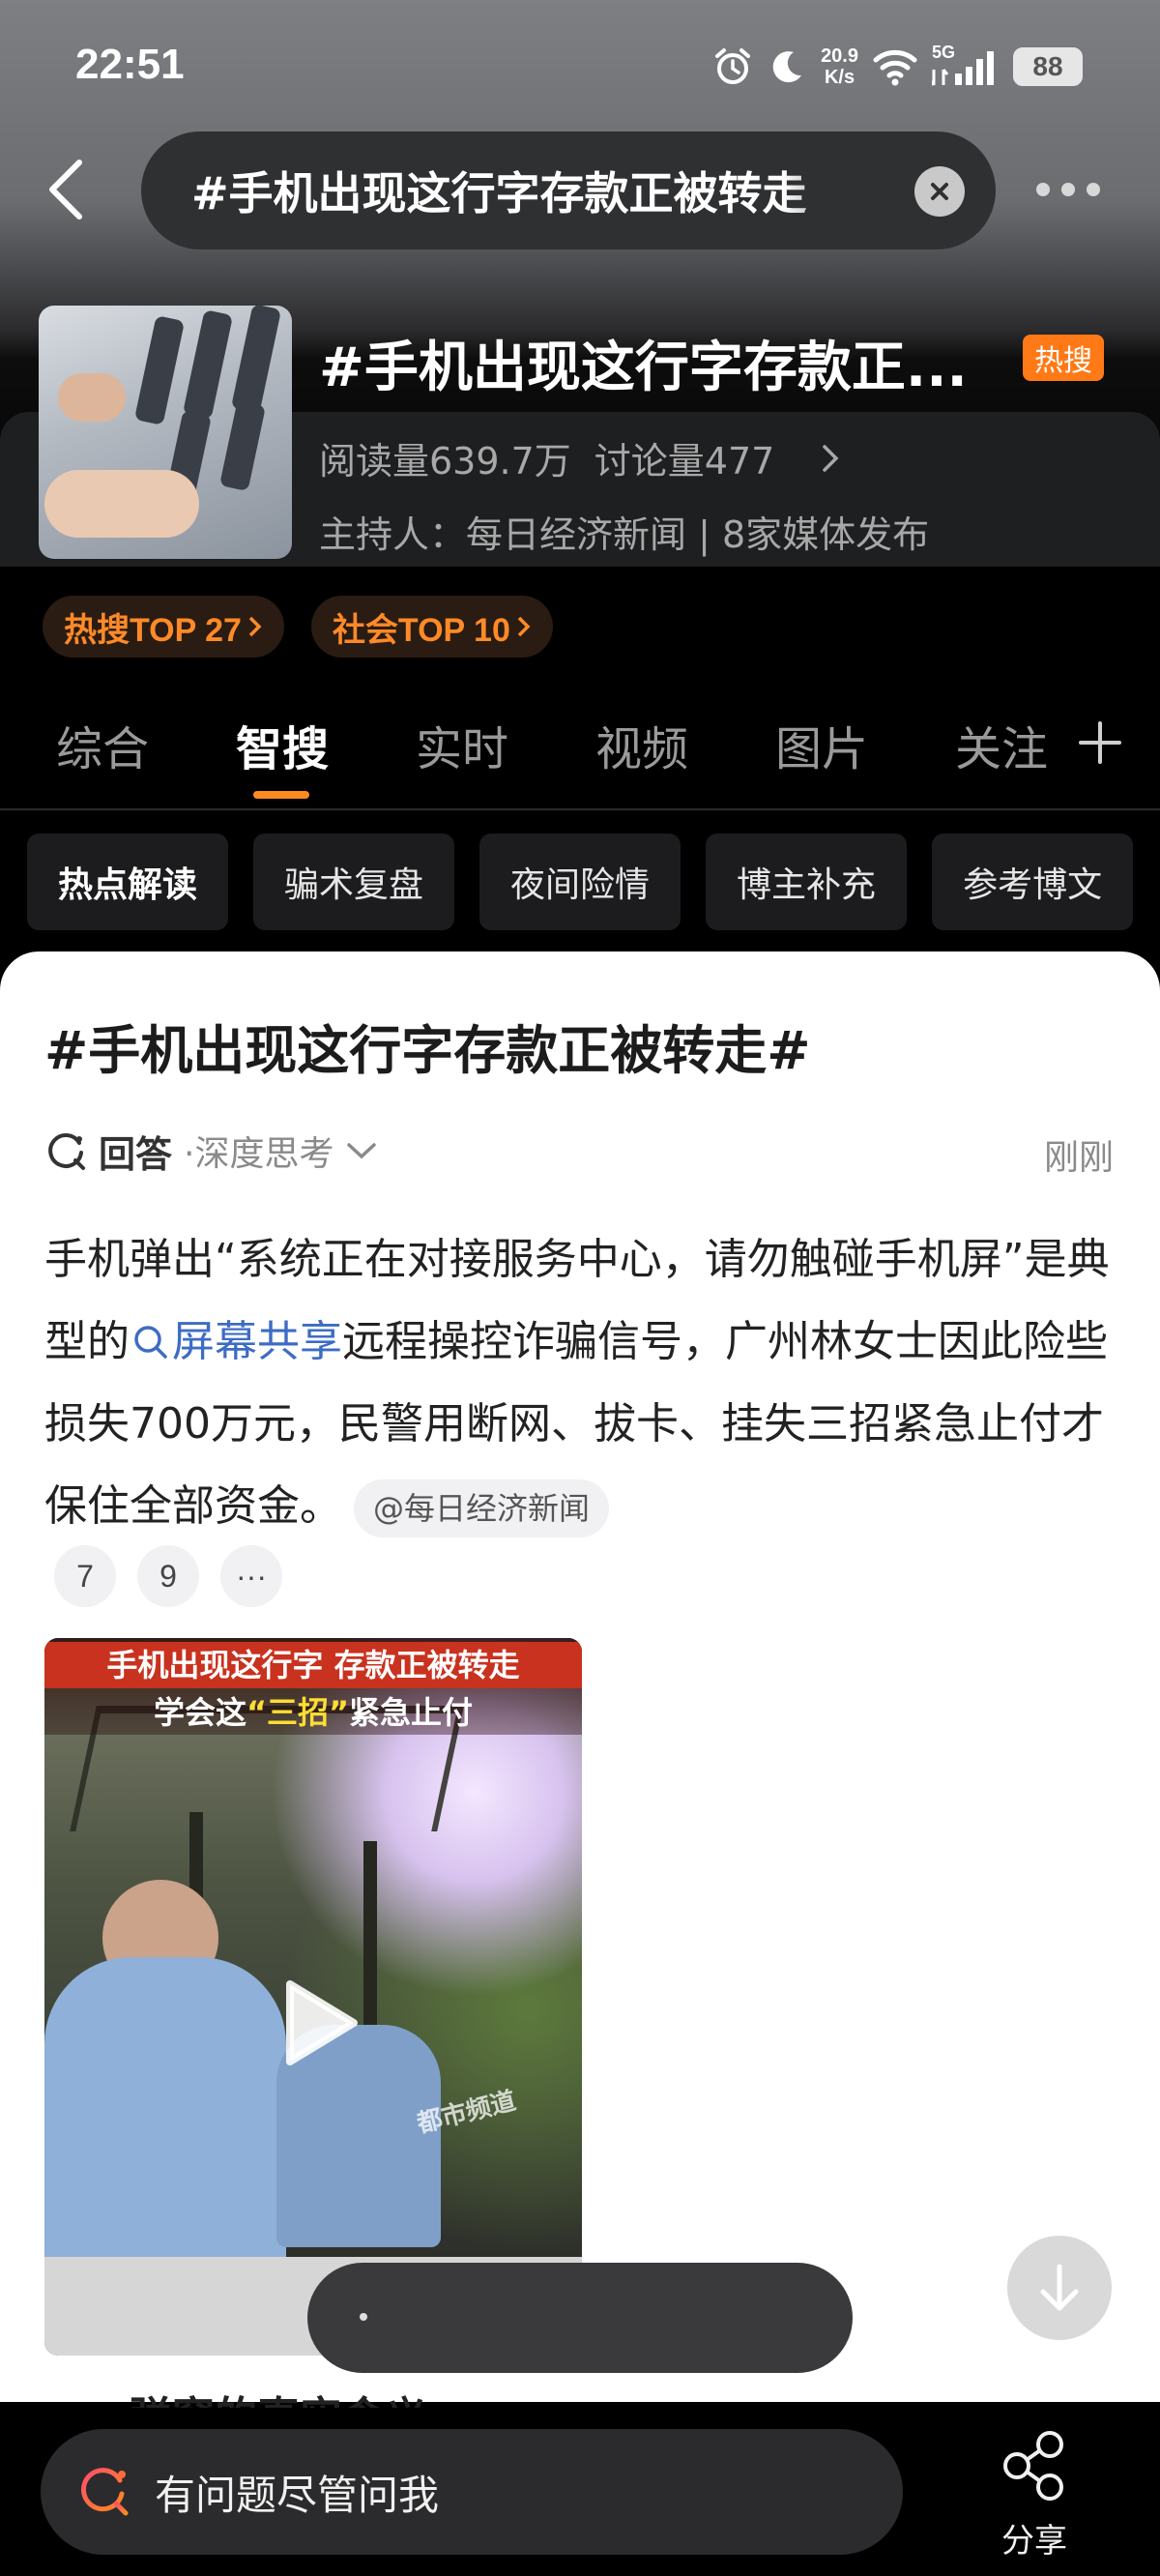  Describe the element at coordinates (259, 1154) in the screenshot. I see `answer-mode: ·深度思考` at that location.